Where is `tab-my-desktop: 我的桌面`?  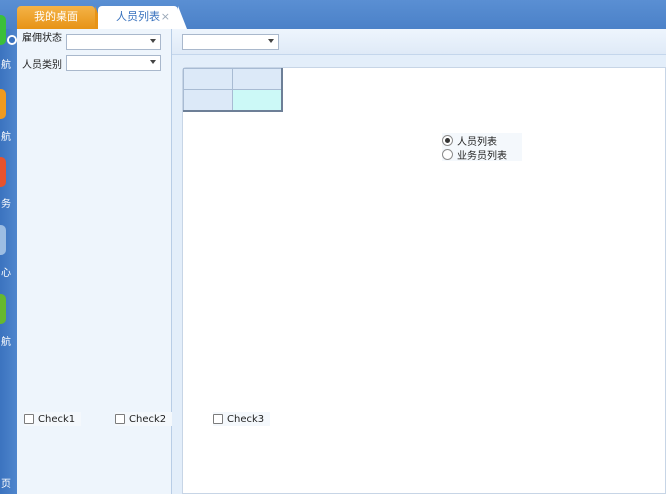
tab-my-desktop: 我的桌面 is located at coordinates (60, 17).